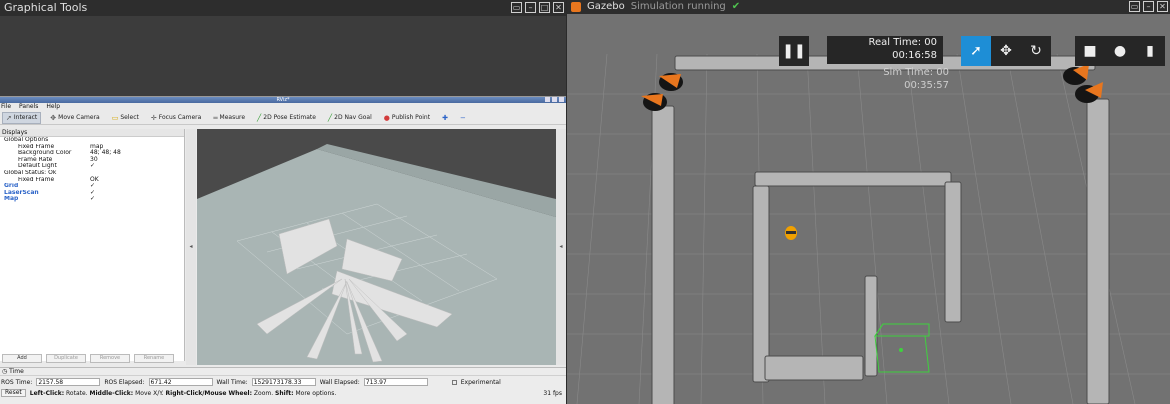 This screenshot has width=1170, height=404. I want to click on duplicate-display-button: Duplicate, so click(66, 358).